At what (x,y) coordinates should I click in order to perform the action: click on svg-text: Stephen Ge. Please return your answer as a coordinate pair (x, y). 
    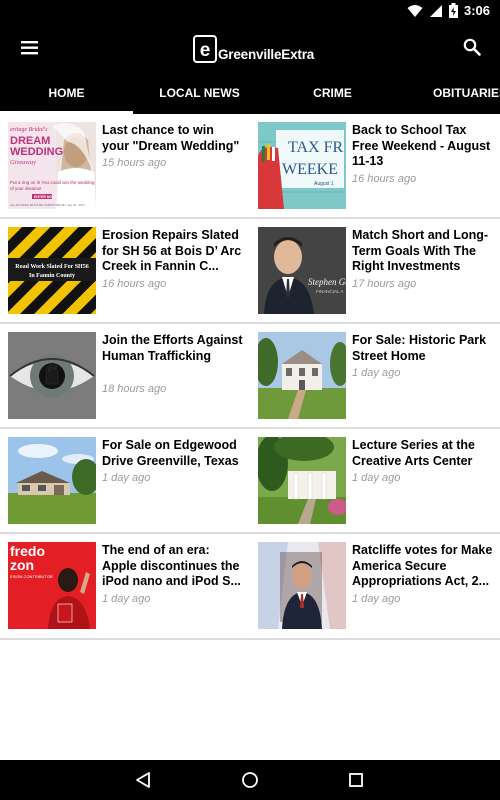
    Looking at the image, I should click on (327, 282).